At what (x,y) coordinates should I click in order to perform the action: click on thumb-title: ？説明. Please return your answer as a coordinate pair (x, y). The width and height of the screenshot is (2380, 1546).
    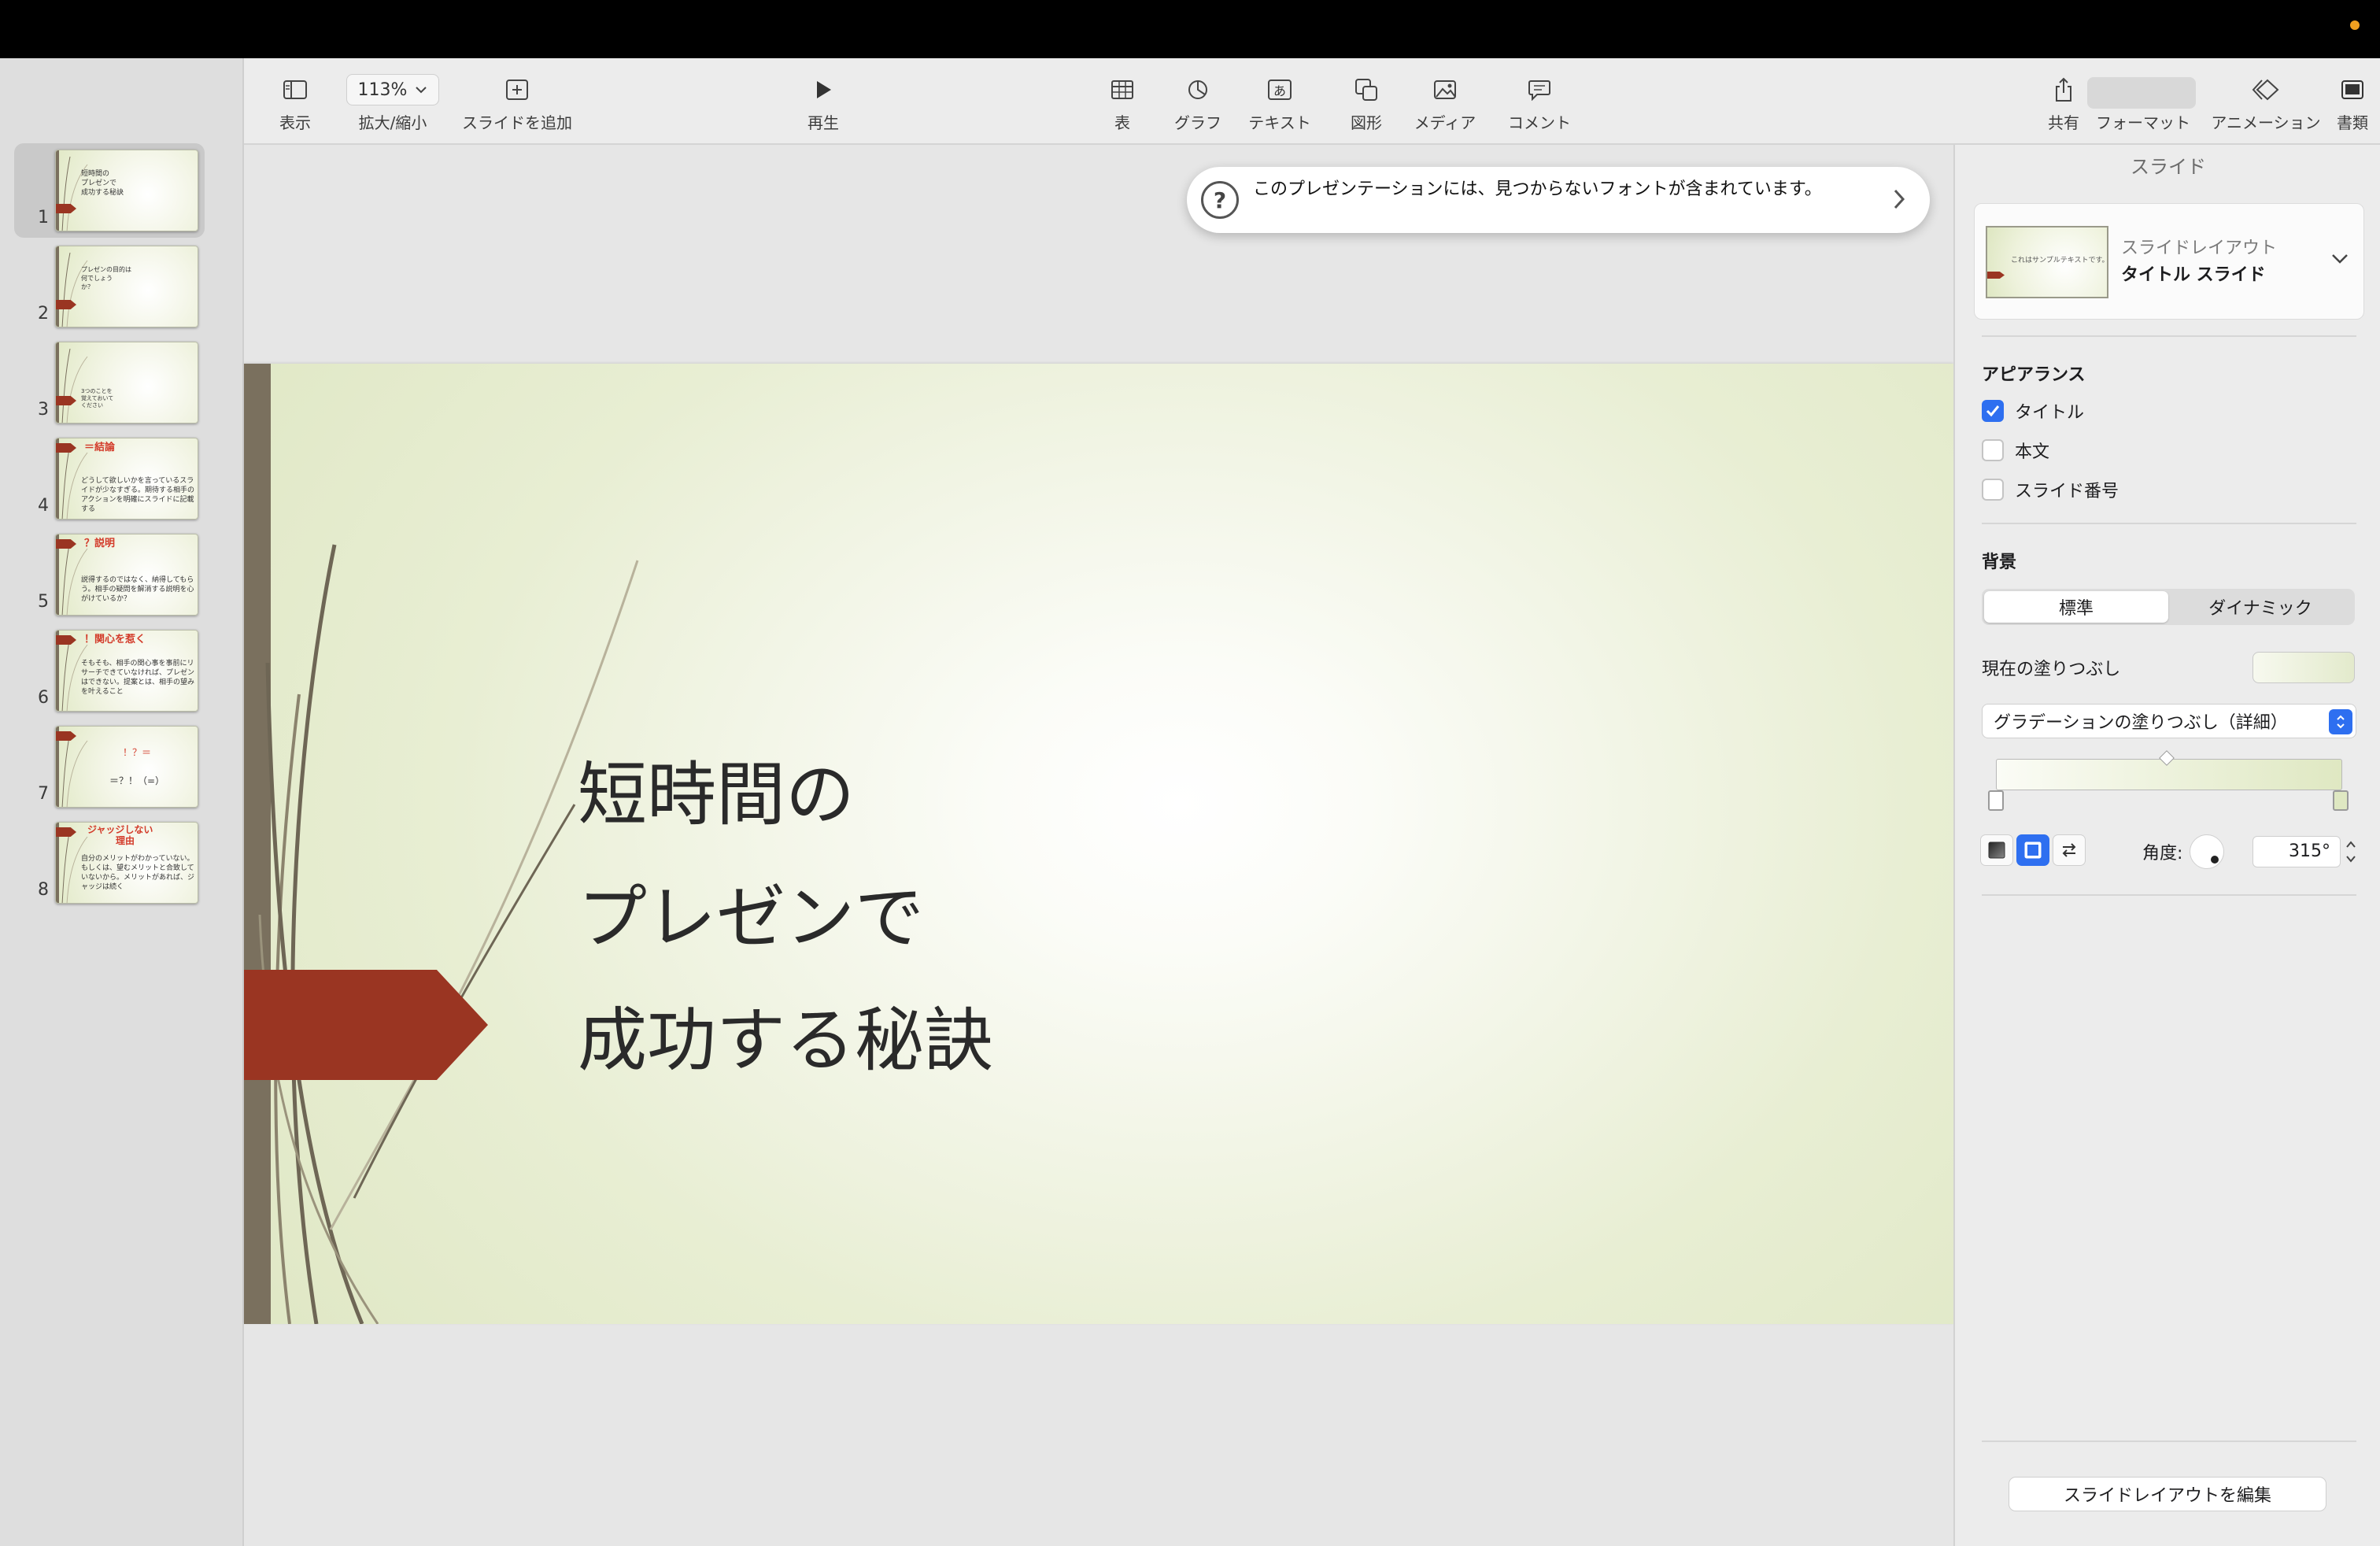
    Looking at the image, I should click on (100, 543).